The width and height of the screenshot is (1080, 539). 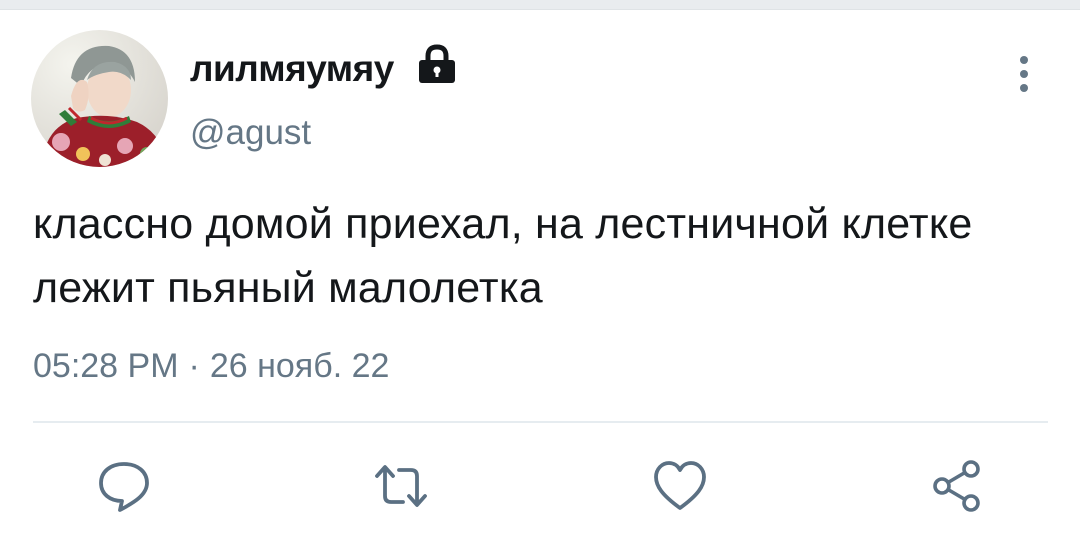 What do you see at coordinates (250, 133) in the screenshot?
I see `user-handle: @agust` at bounding box center [250, 133].